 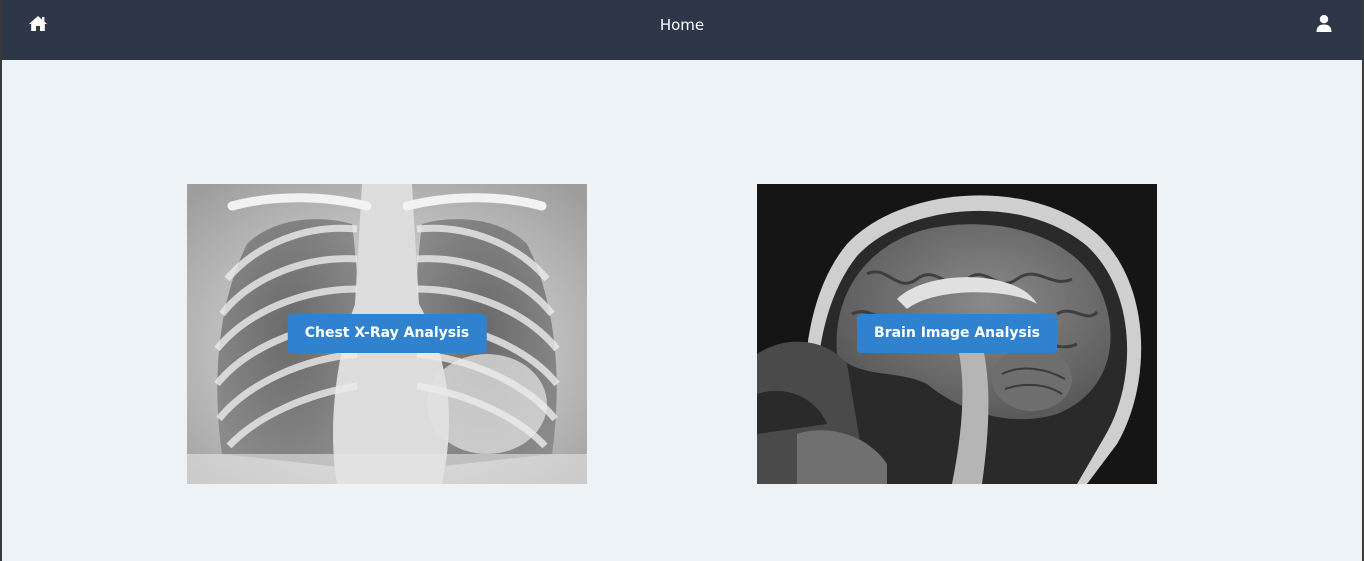 I want to click on user-icon, so click(x=1324, y=24).